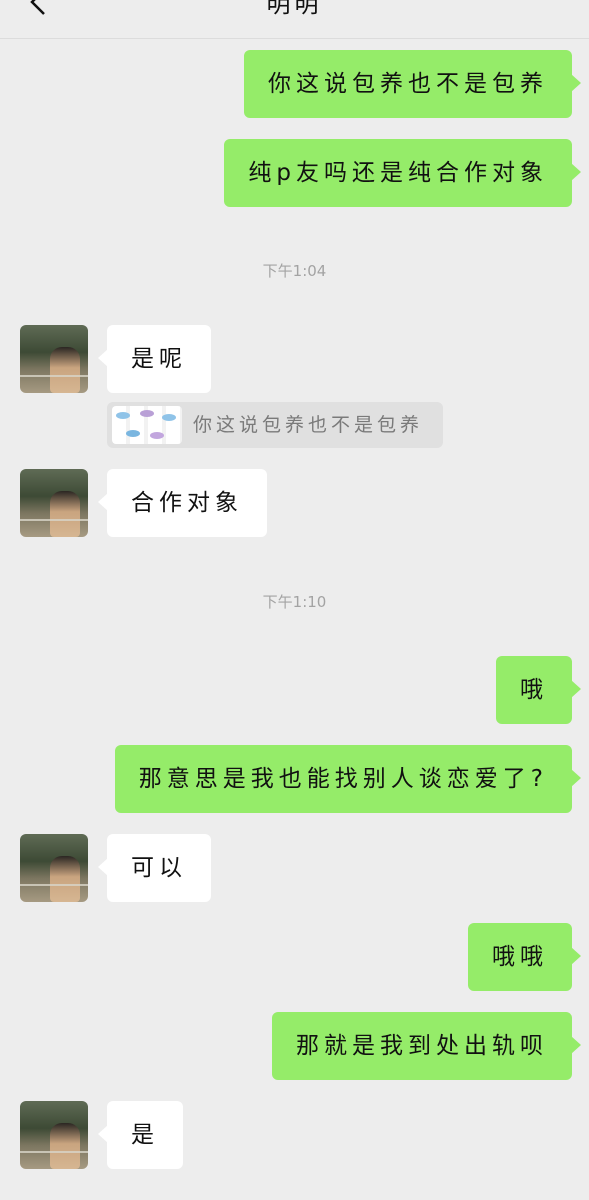 This screenshot has height=1200, width=589. Describe the element at coordinates (308, 425) in the screenshot. I see `quoted-message-text: 你这说包养也不是包养` at that location.